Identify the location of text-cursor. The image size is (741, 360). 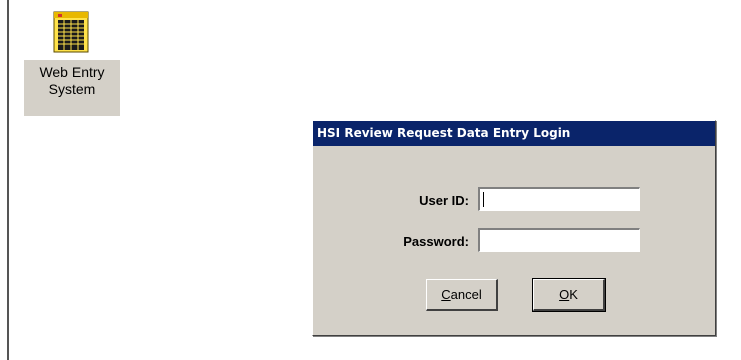
(483, 199).